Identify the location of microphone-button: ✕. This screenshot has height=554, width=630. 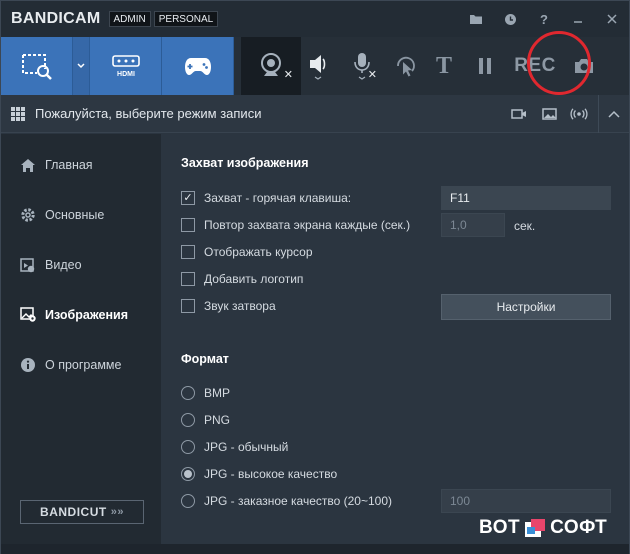
(362, 66).